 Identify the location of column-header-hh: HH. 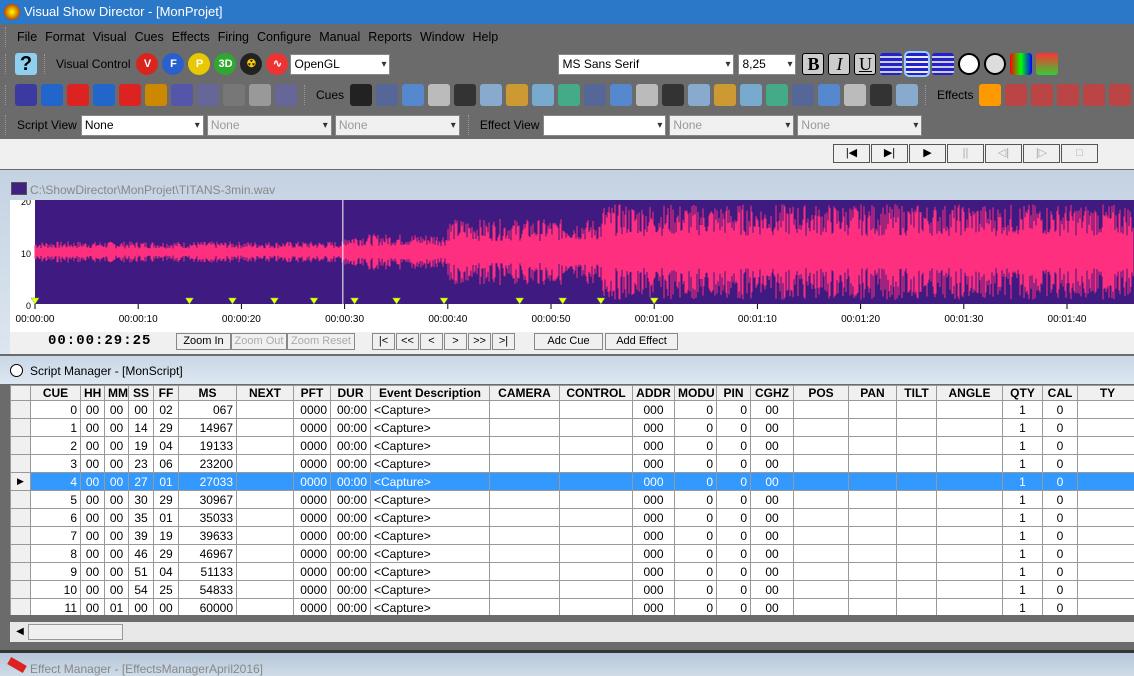
(92, 393).